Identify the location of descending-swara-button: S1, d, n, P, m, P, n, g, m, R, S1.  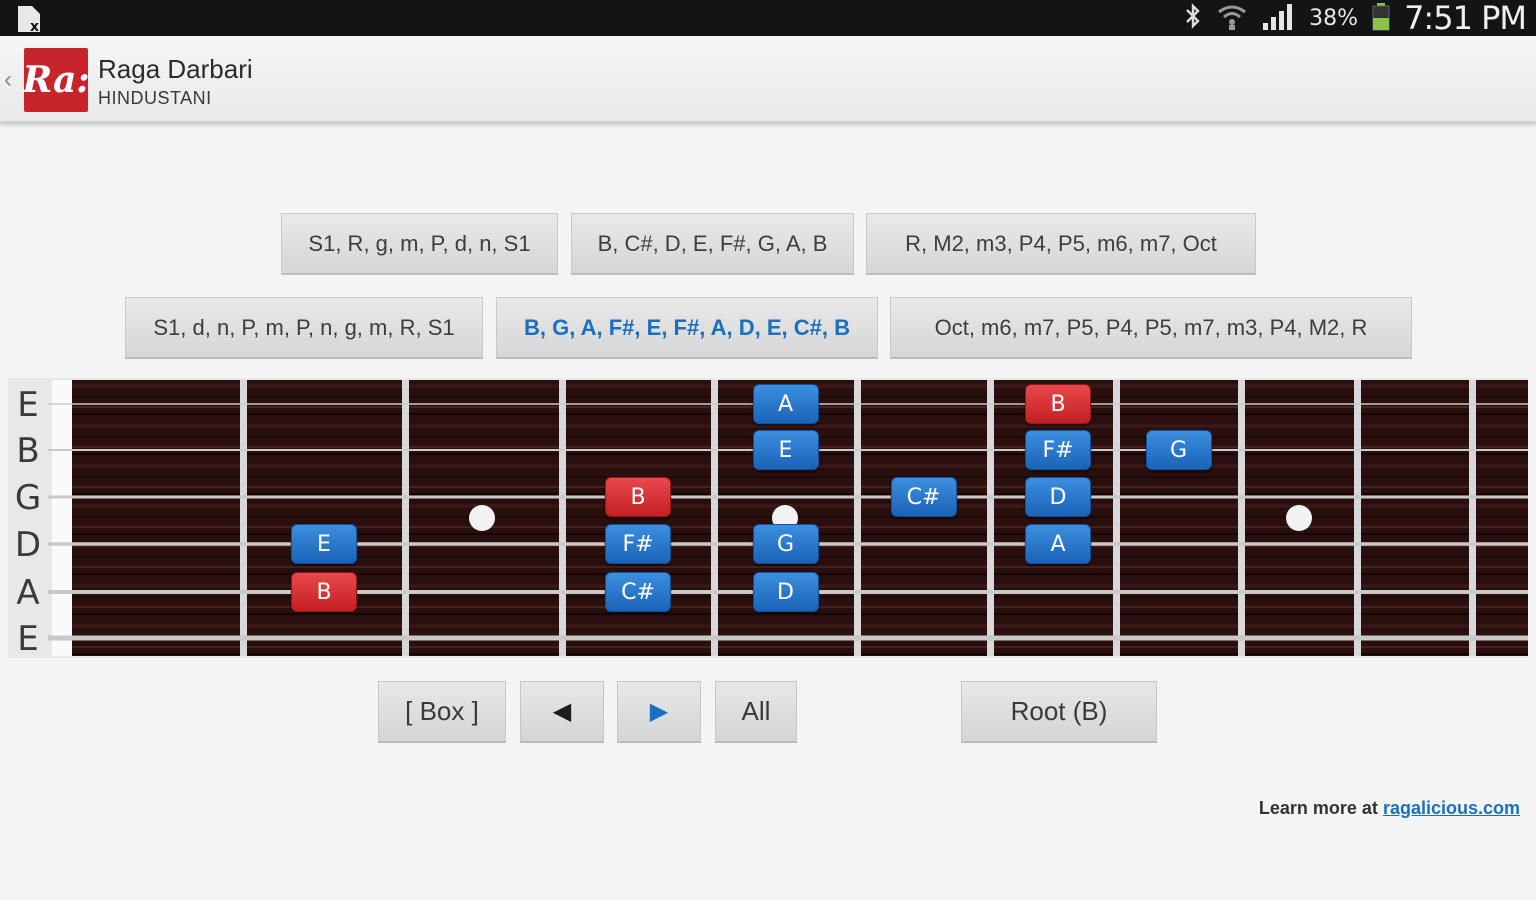
(304, 328).